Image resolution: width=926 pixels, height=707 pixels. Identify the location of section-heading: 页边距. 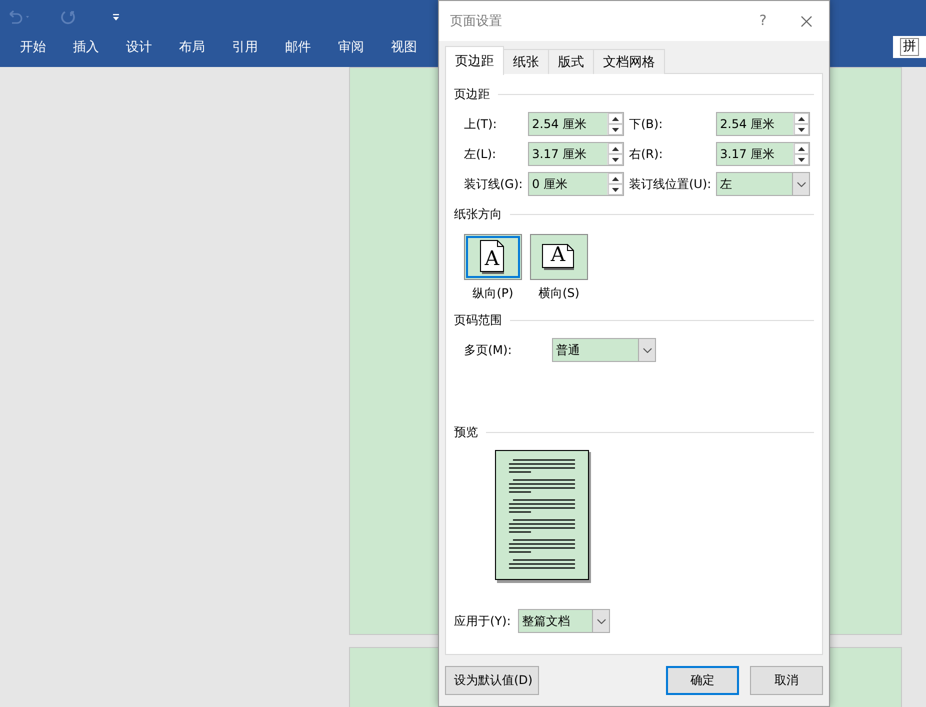
(472, 94).